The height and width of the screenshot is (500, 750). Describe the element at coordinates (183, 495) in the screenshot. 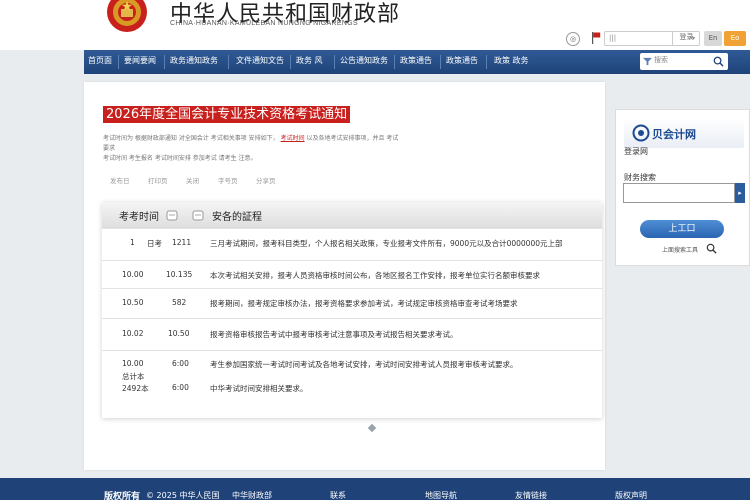

I see `footer-copyright: © 2025 中华人民国` at that location.